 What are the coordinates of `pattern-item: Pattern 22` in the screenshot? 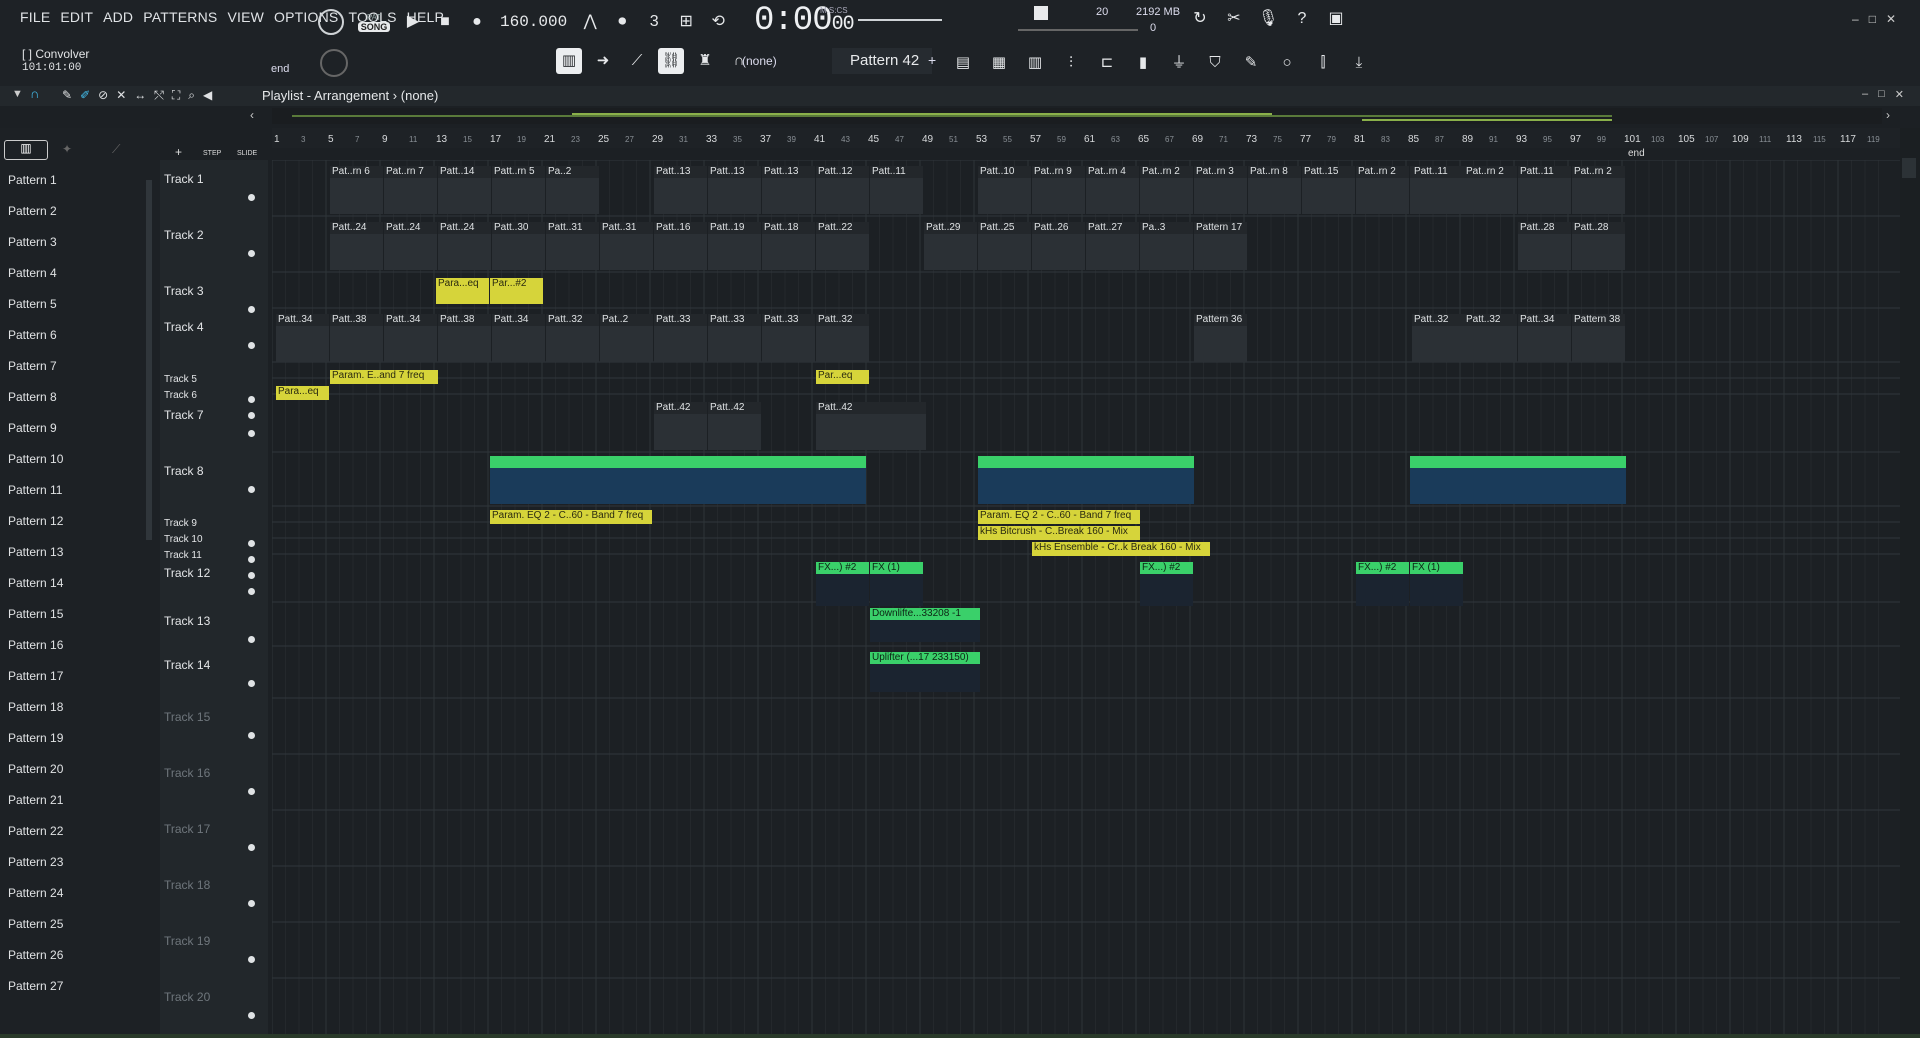 It's located at (35, 831).